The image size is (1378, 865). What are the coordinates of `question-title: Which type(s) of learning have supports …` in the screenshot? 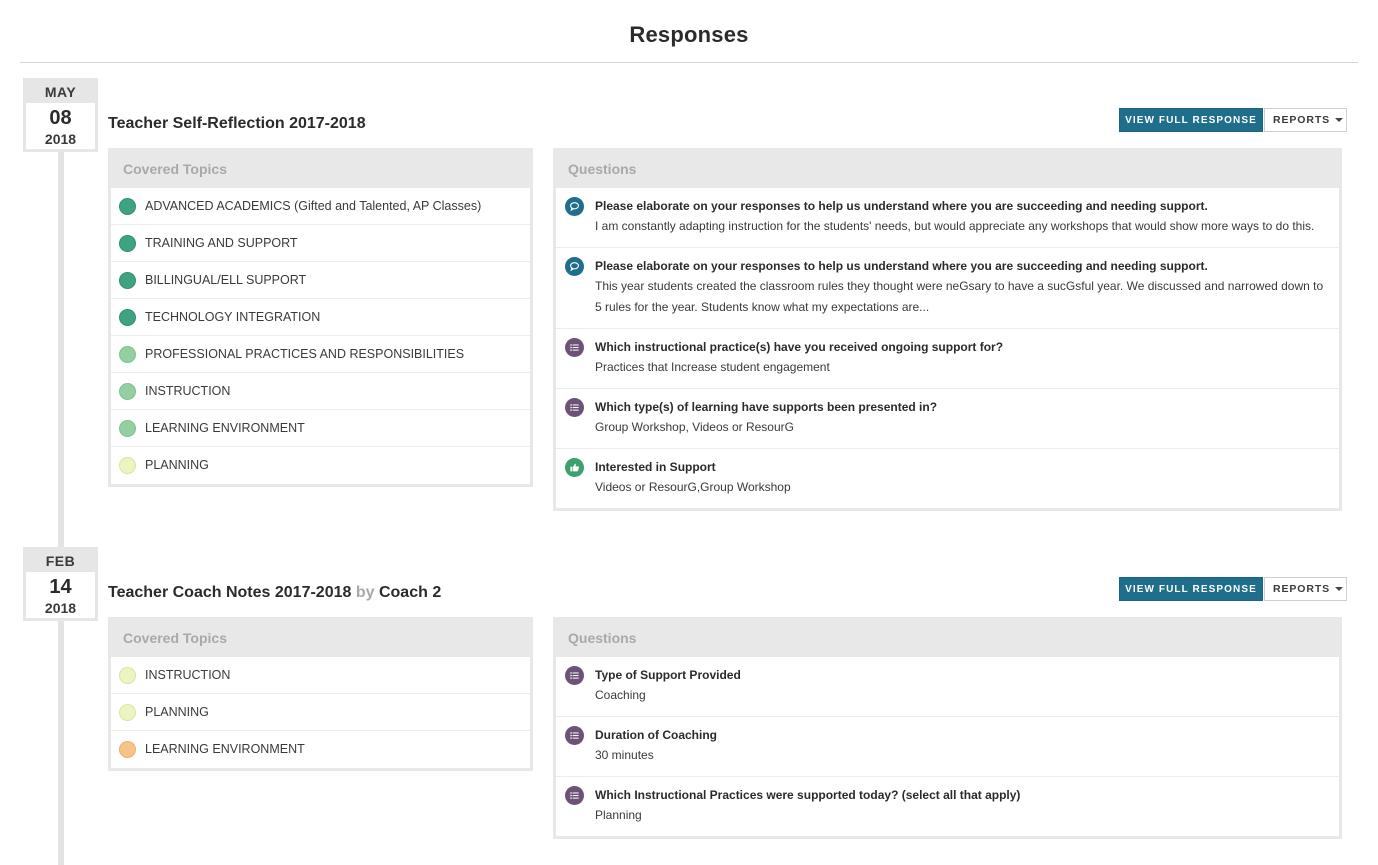 It's located at (766, 407).